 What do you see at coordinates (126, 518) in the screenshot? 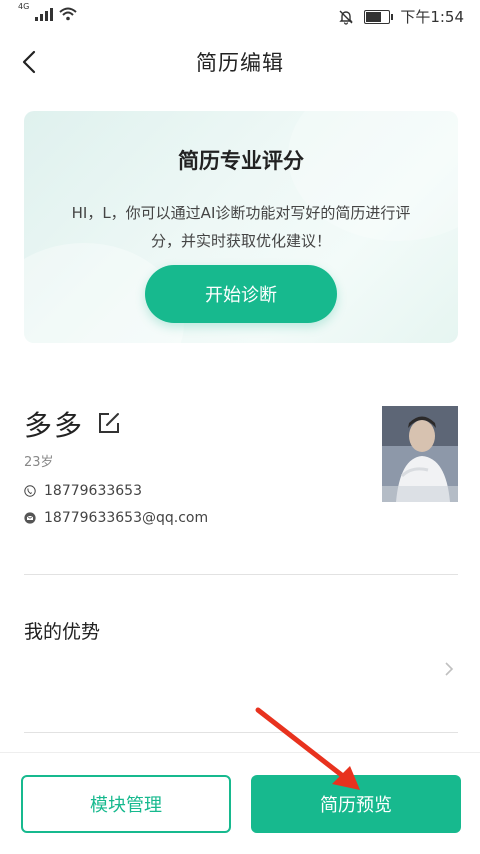
I see `email-address: 18779633653@qq.com` at bounding box center [126, 518].